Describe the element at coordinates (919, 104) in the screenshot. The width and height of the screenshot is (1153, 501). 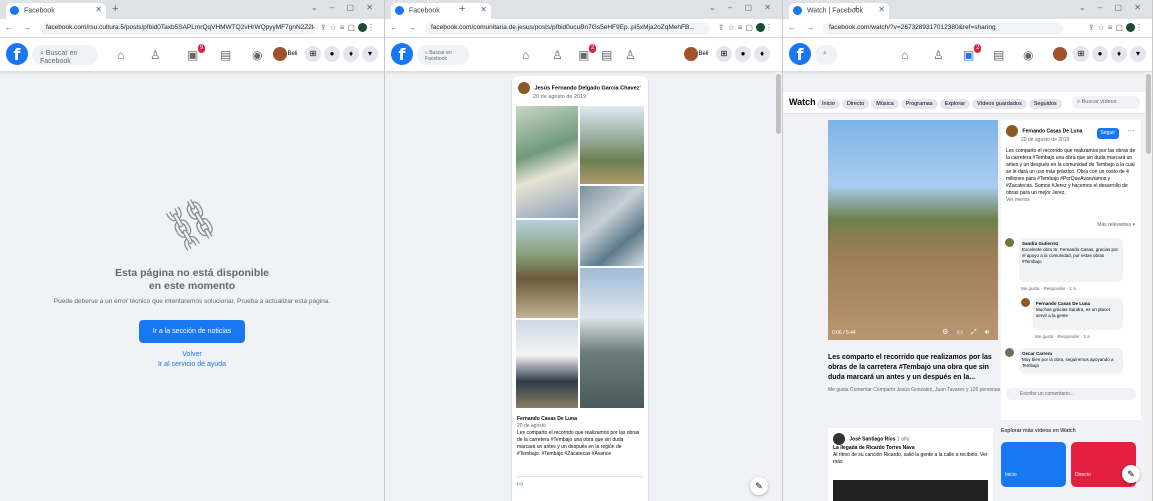
I see `tab-programas: Programas` at that location.